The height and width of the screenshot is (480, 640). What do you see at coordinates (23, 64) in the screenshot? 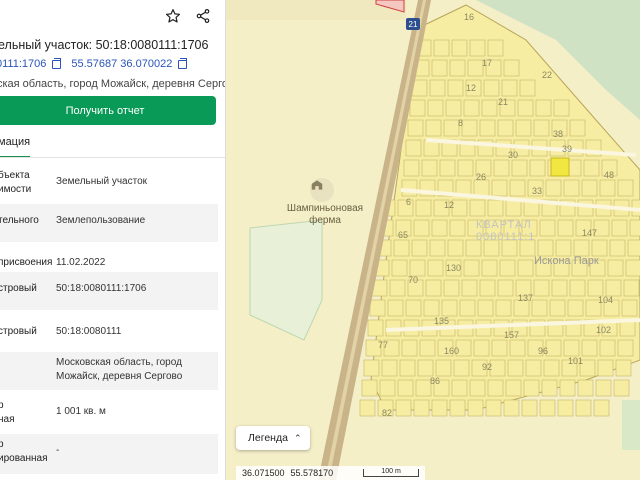
I see `cadastral-number-link: 0111:1706` at bounding box center [23, 64].